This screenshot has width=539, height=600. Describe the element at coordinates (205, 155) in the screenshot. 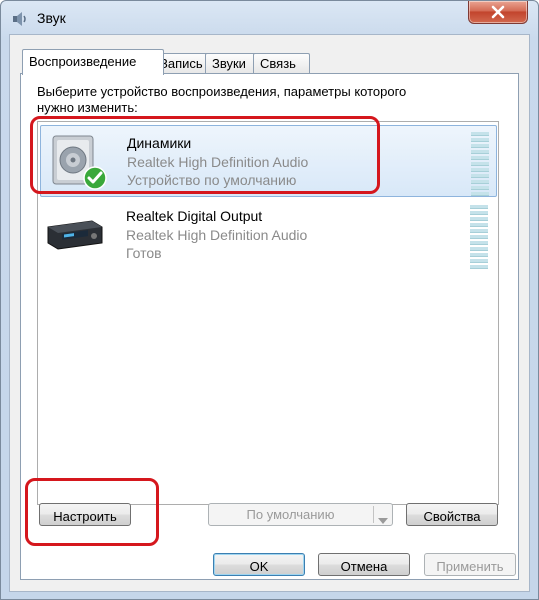

I see `annotation-highlight-speakers` at that location.